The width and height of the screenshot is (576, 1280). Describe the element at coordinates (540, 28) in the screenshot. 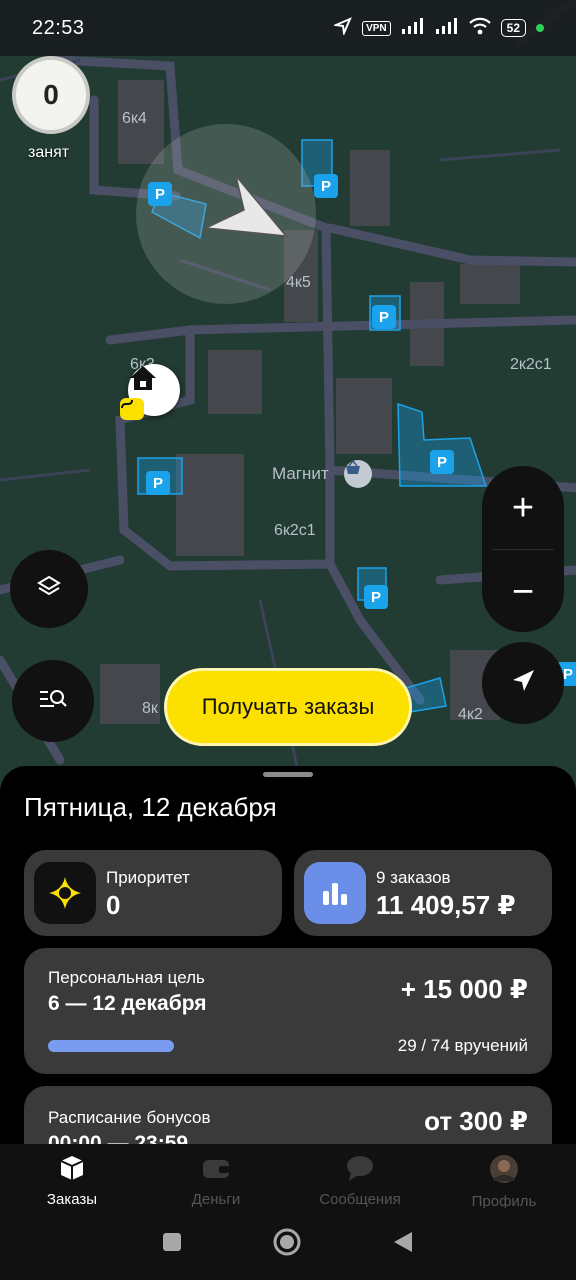

I see `privacy-dot` at that location.